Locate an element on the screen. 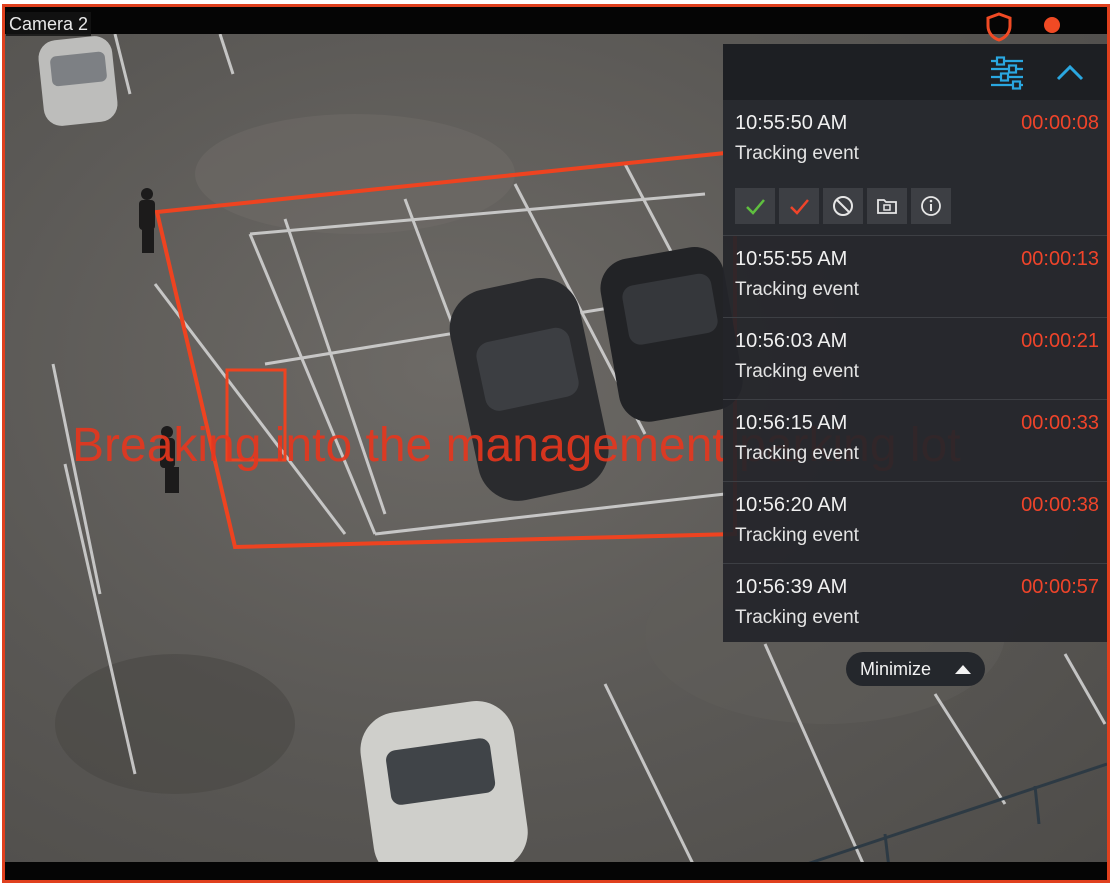 The image size is (1112, 885). triangle-up-icon is located at coordinates (963, 669).